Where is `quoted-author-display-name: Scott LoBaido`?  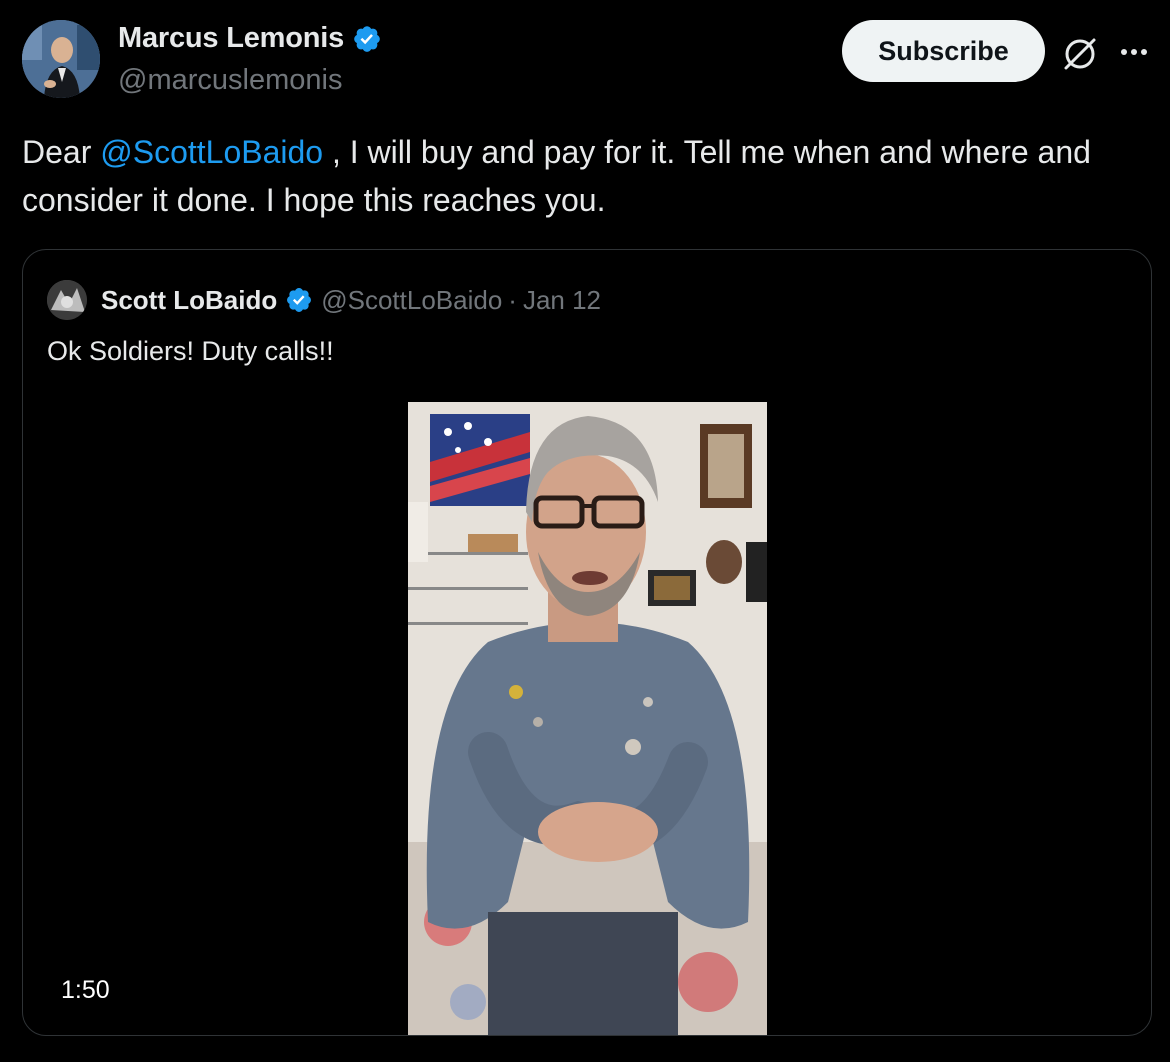 quoted-author-display-name: Scott LoBaido is located at coordinates (189, 300).